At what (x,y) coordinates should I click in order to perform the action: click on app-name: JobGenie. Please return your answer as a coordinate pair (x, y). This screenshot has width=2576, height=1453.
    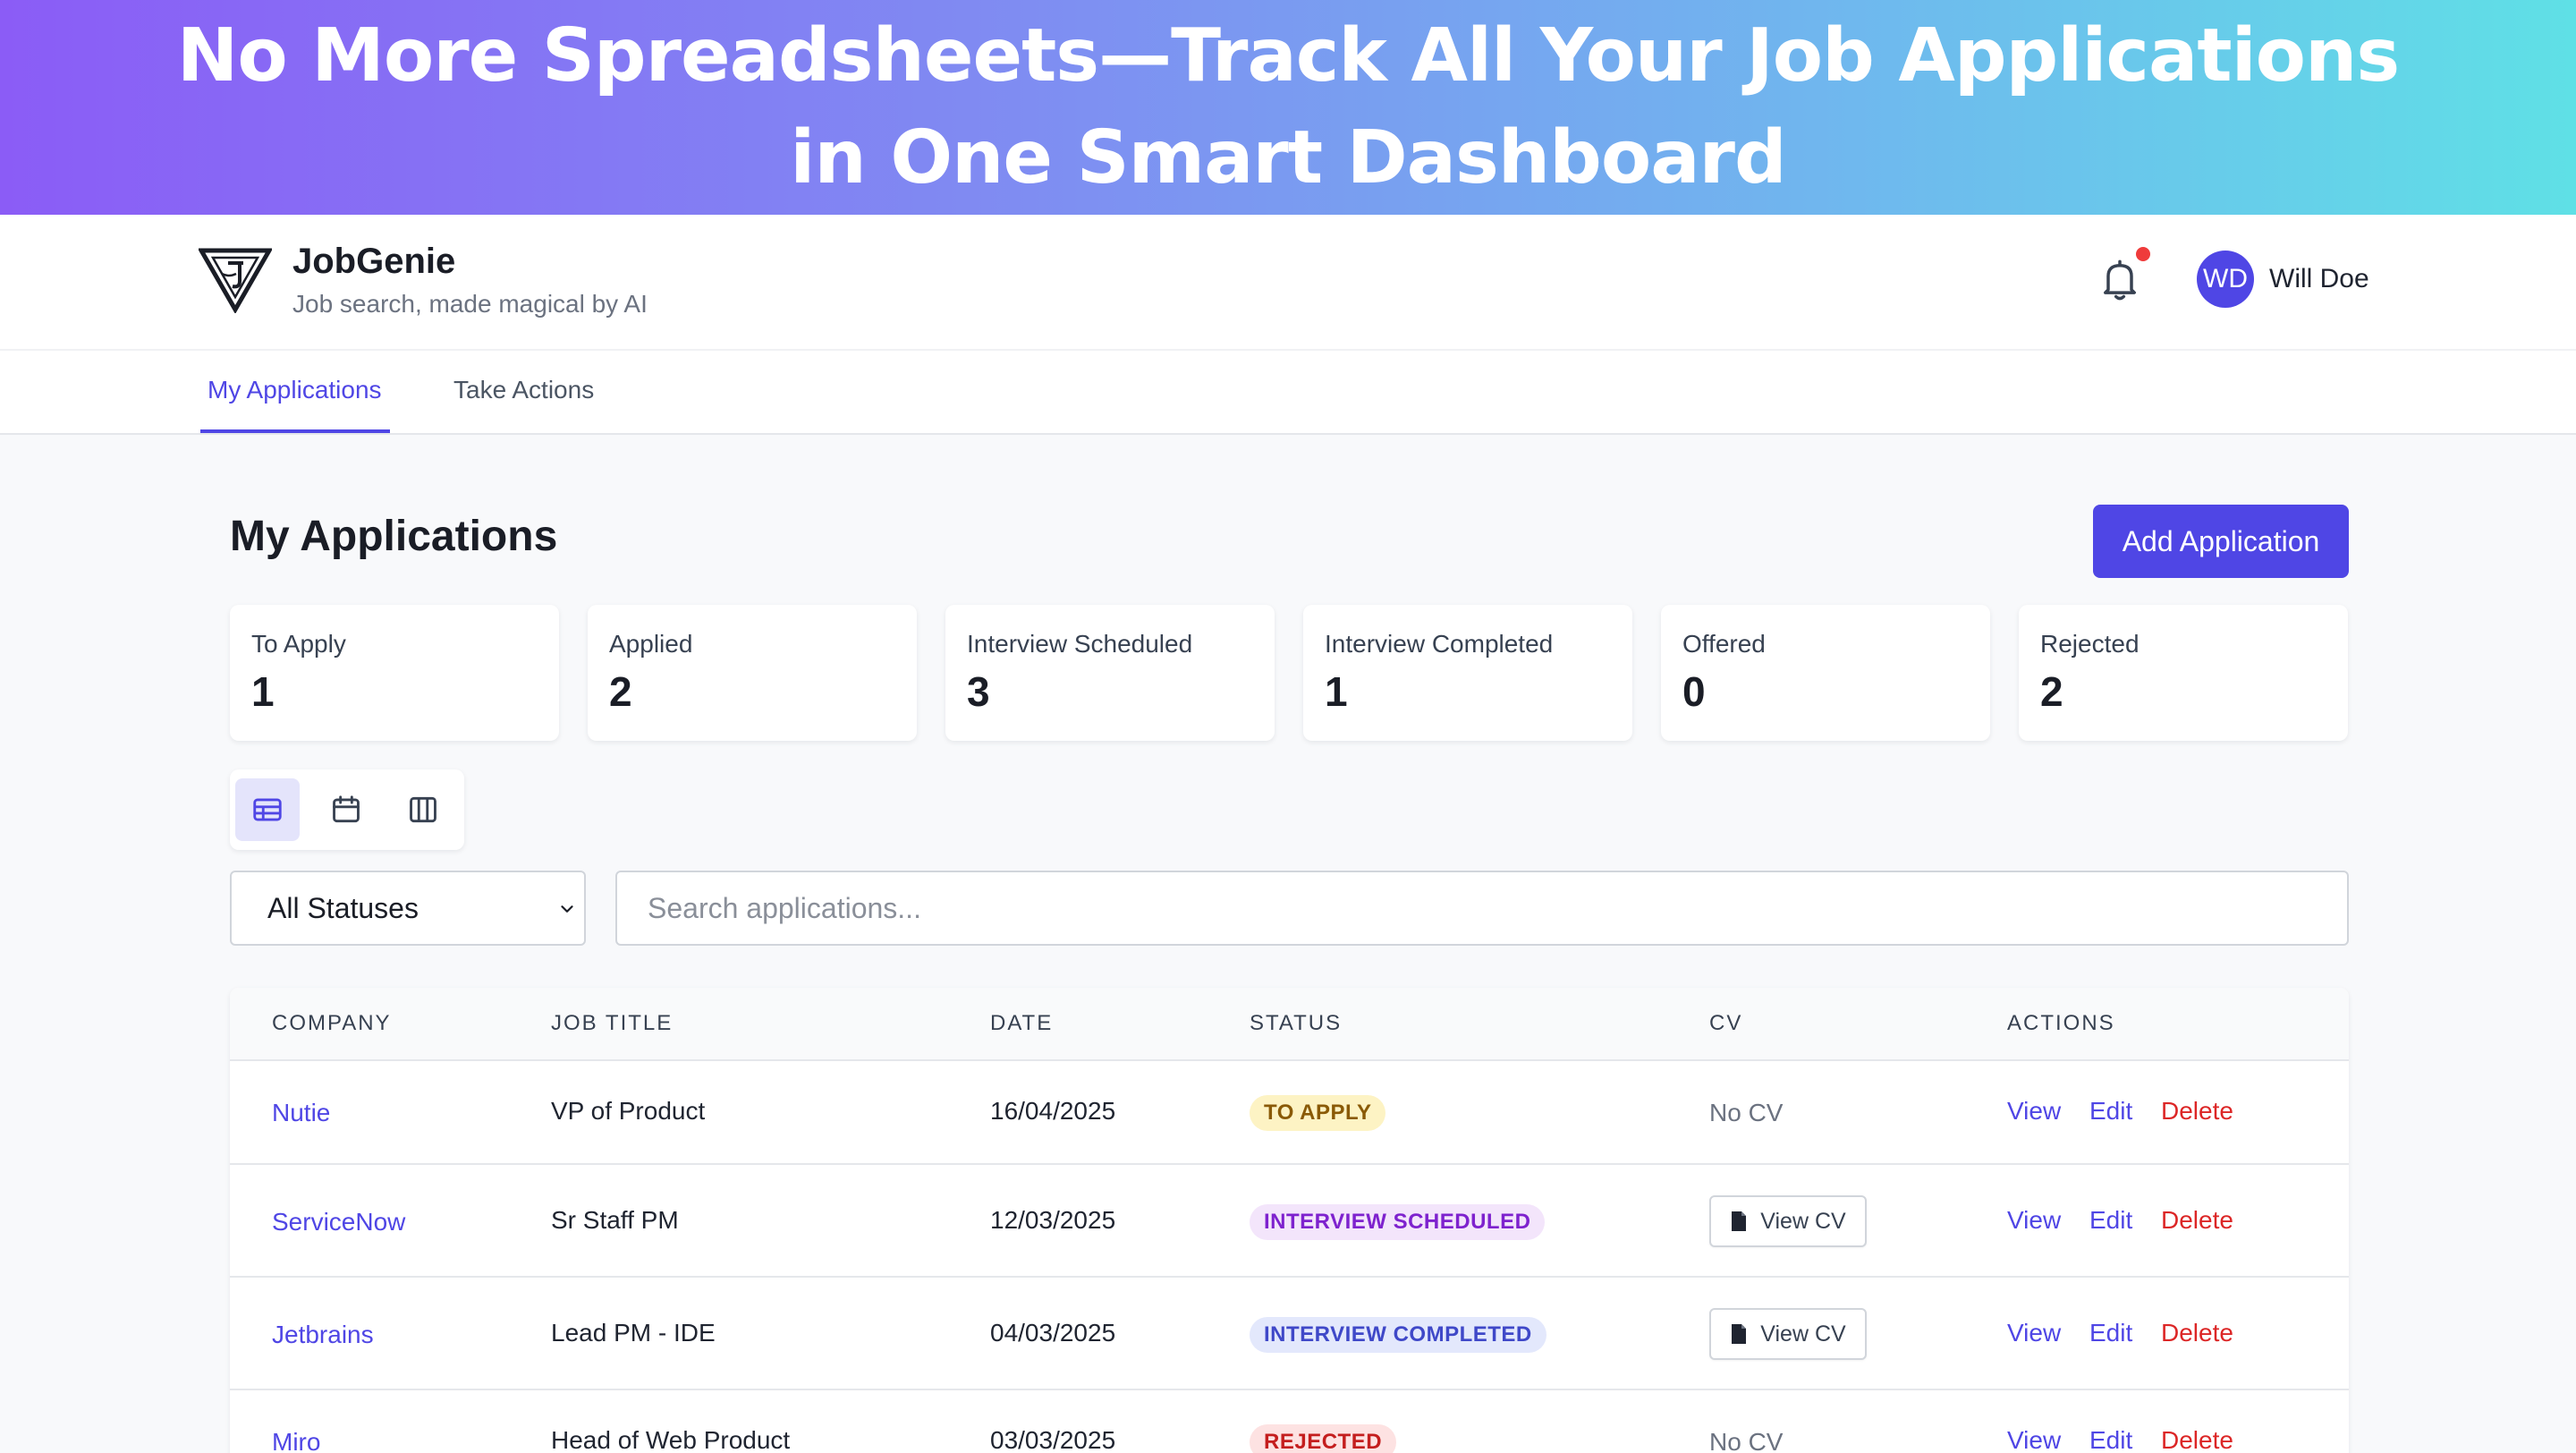
    Looking at the image, I should click on (374, 261).